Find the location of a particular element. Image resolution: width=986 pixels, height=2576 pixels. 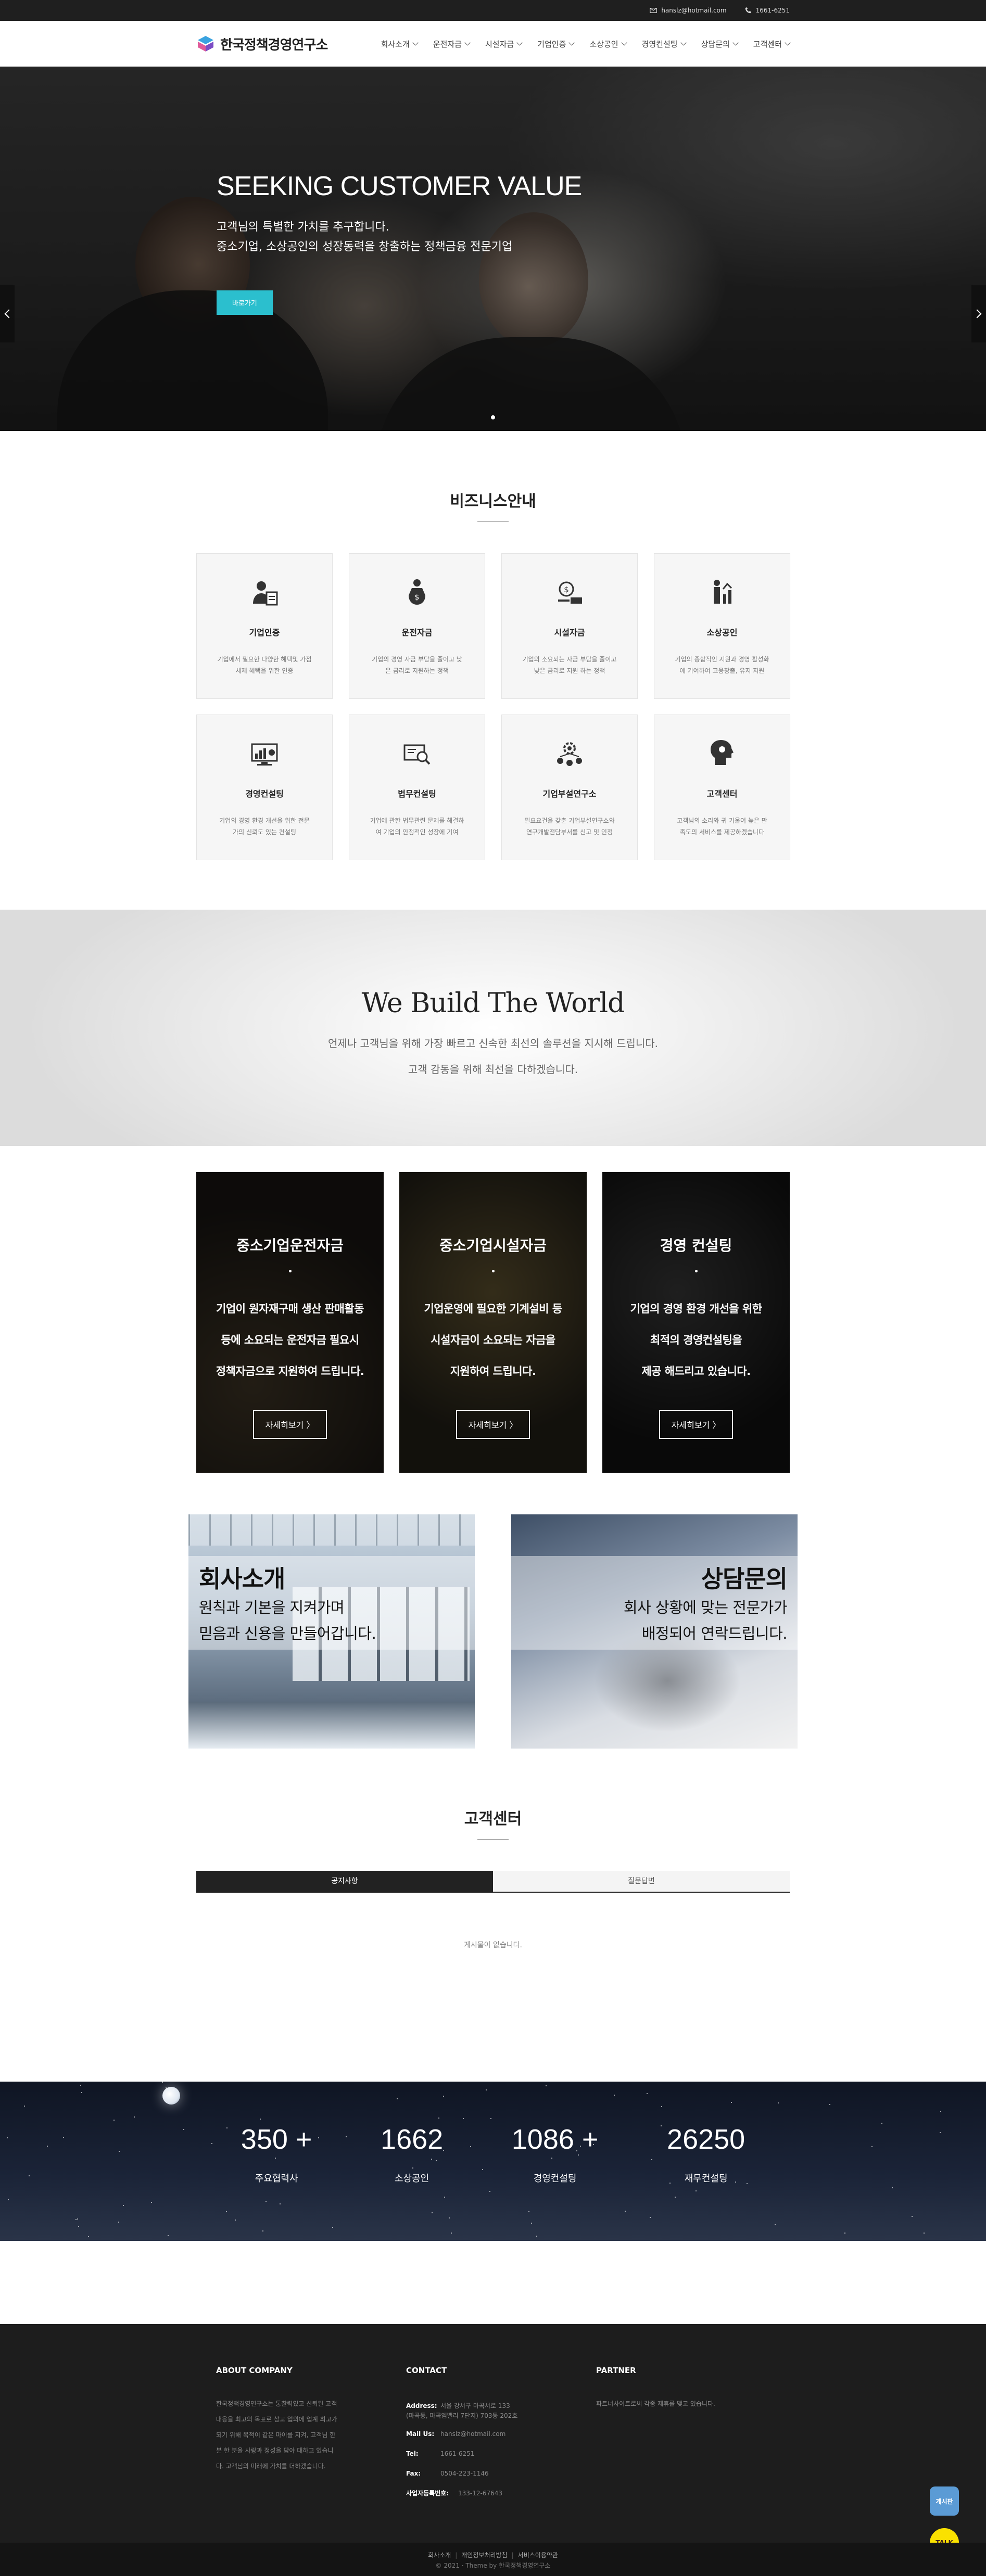

quick-board-button: 게시판 is located at coordinates (944, 2501).